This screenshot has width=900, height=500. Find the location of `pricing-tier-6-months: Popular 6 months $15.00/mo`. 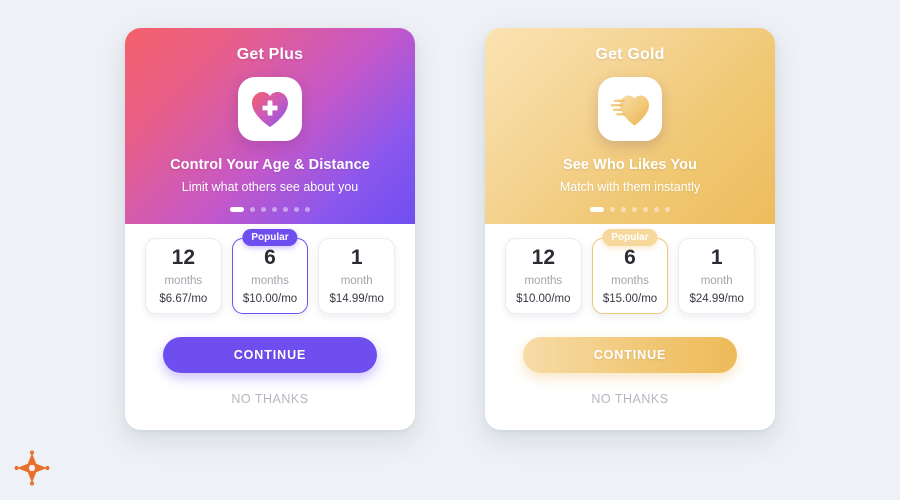

pricing-tier-6-months: Popular 6 months $15.00/mo is located at coordinates (630, 271).